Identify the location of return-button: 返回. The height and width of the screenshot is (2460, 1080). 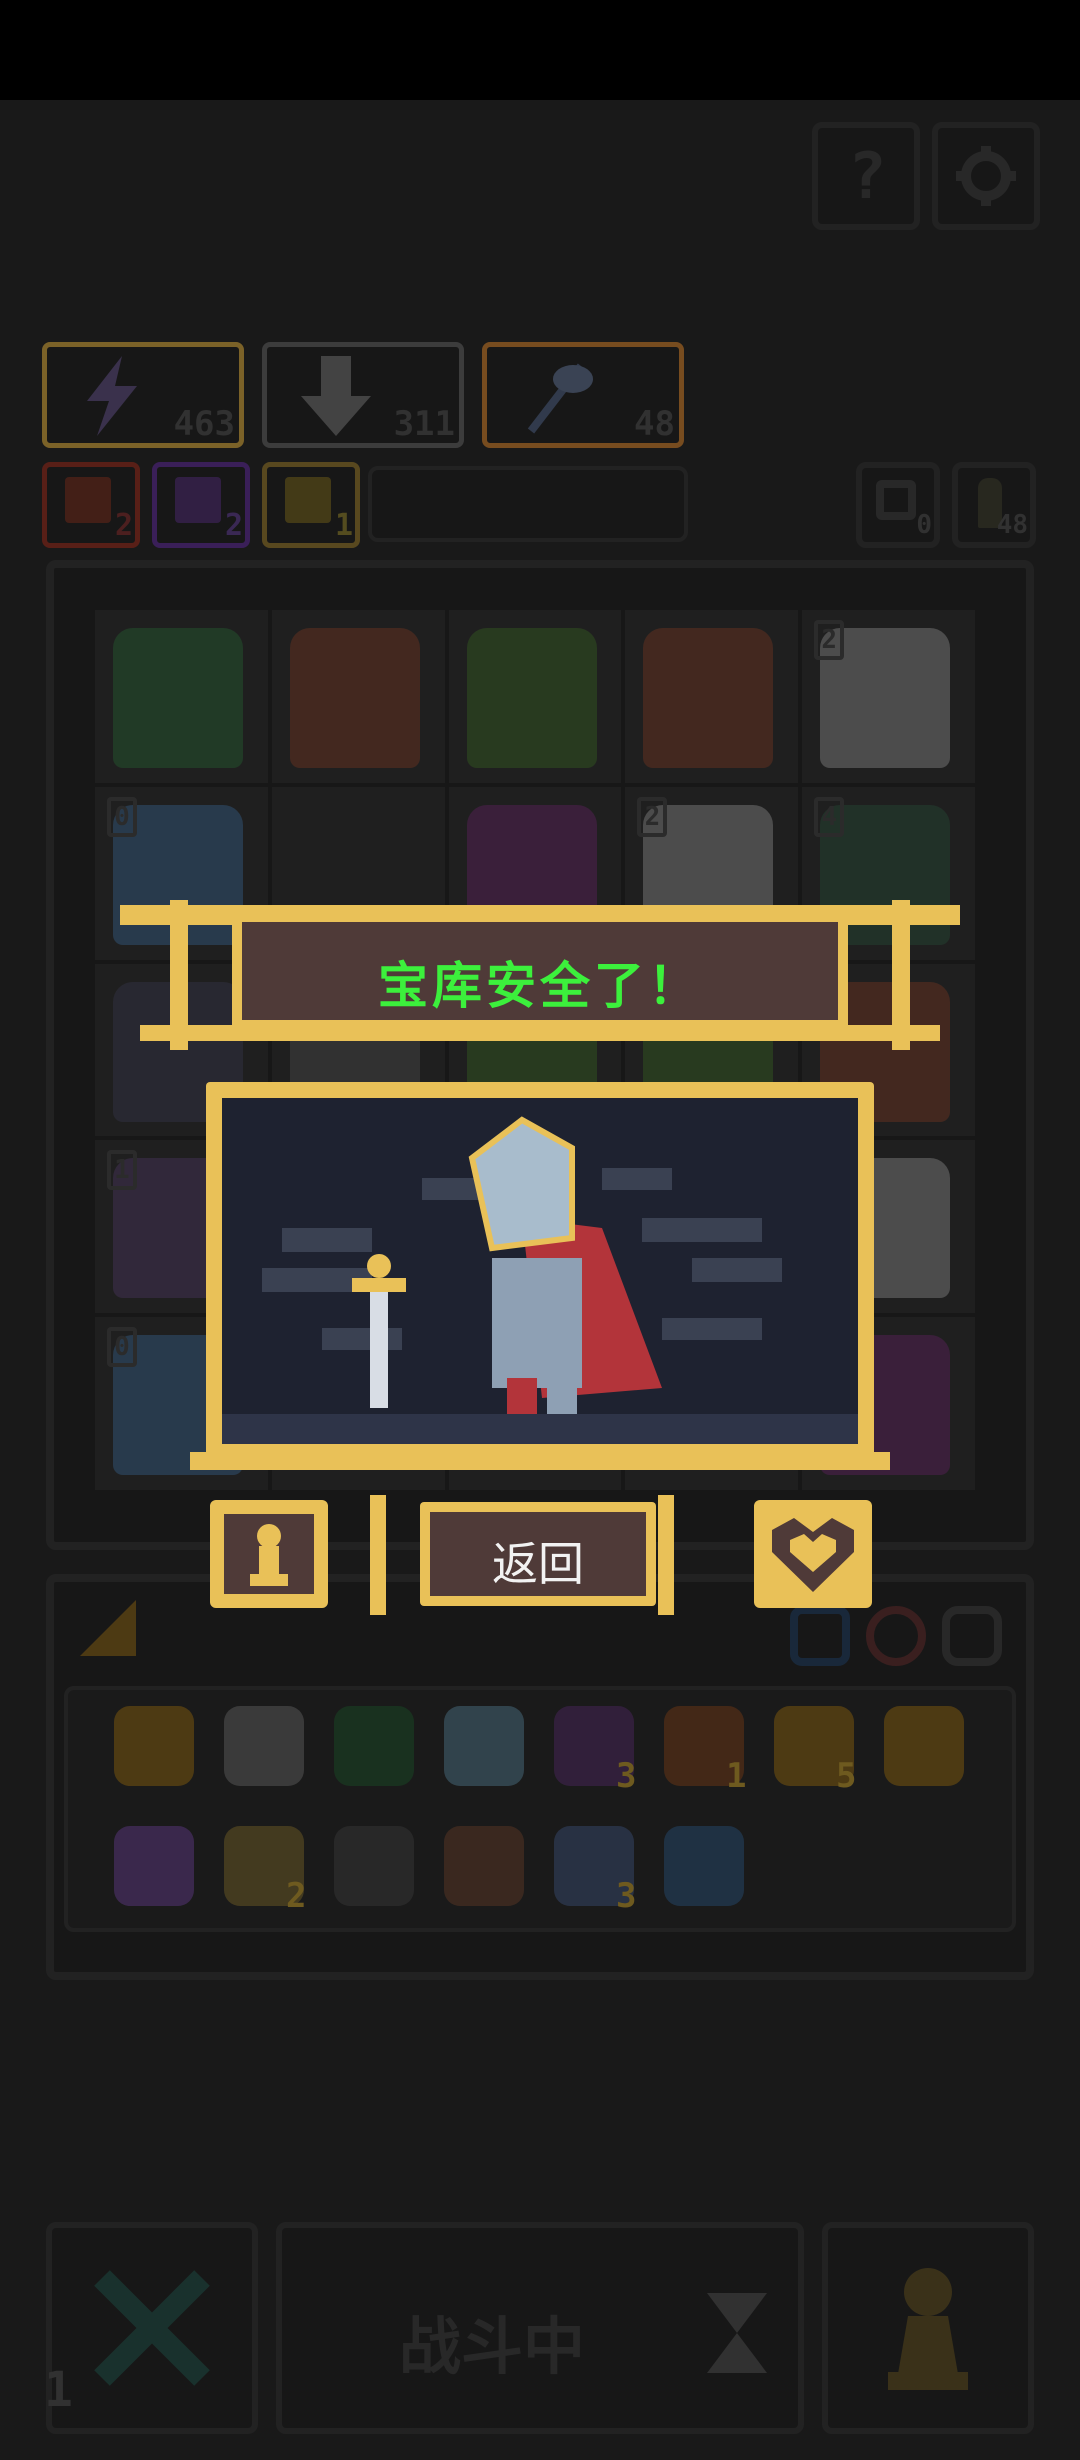
(538, 1554).